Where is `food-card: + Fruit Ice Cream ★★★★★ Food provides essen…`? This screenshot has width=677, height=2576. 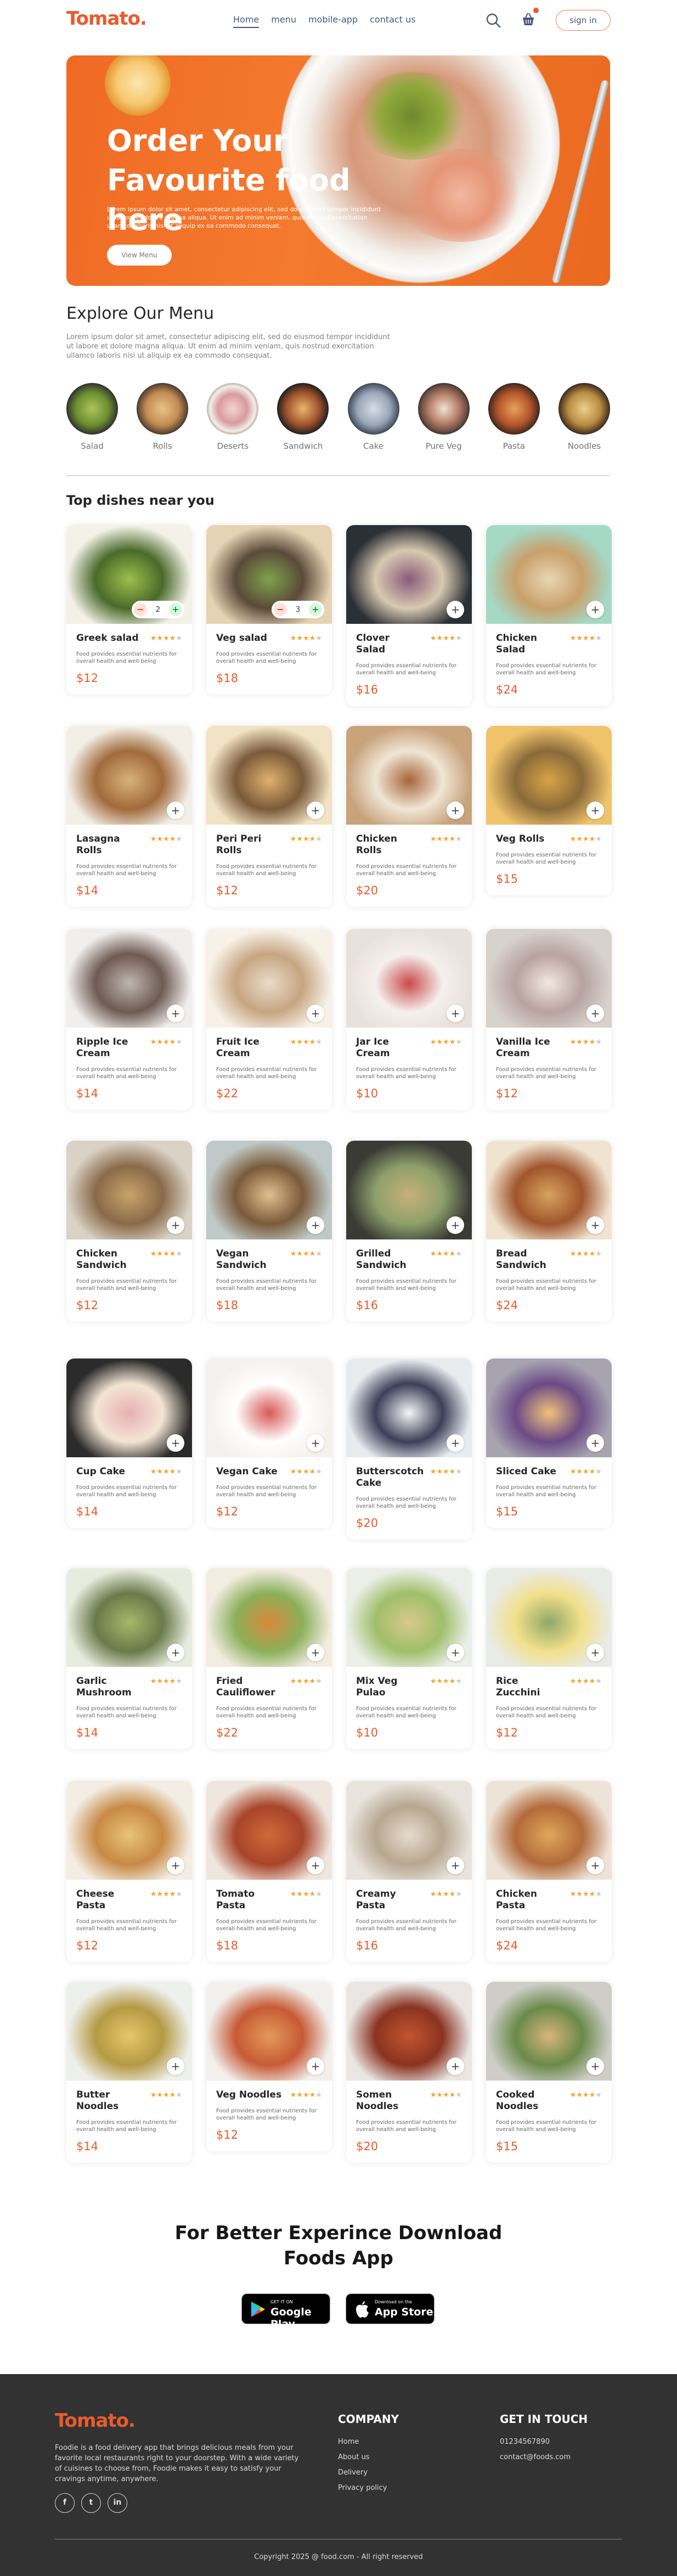 food-card: + Fruit Ice Cream ★★★★★ Food provides essen… is located at coordinates (269, 1020).